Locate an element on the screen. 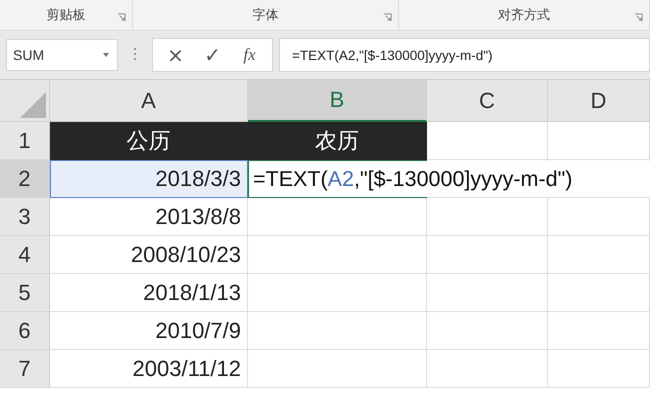 This screenshot has height=403, width=650. caret-icon is located at coordinates (106, 55).